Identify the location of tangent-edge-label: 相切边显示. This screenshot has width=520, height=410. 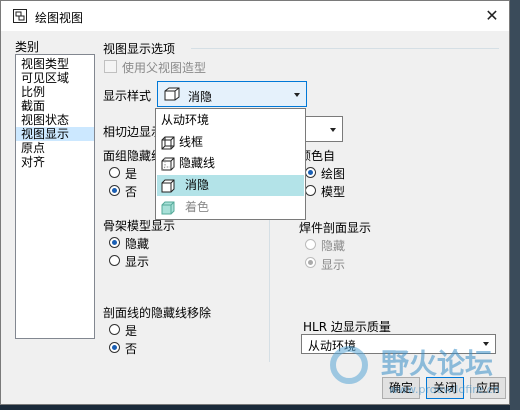
(133, 132).